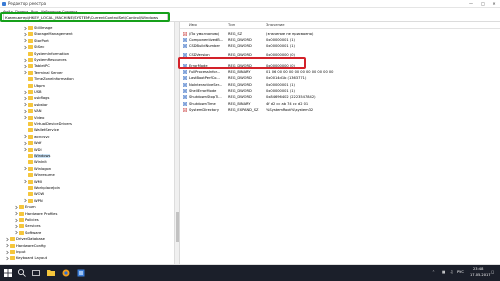  Describe the element at coordinates (275, 25) in the screenshot. I see `column-header-data: Значение` at that location.